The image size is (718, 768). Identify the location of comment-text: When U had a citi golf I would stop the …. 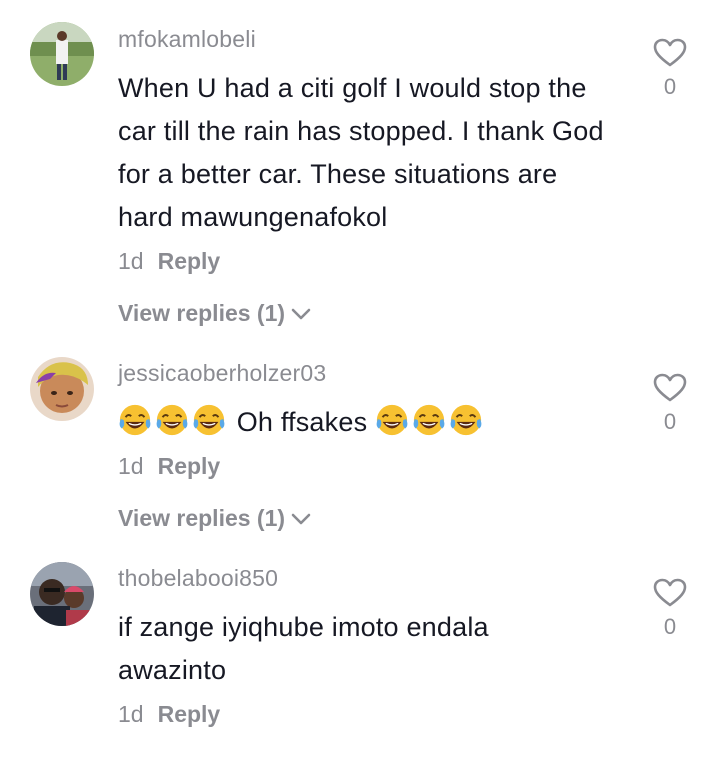
(361, 152).